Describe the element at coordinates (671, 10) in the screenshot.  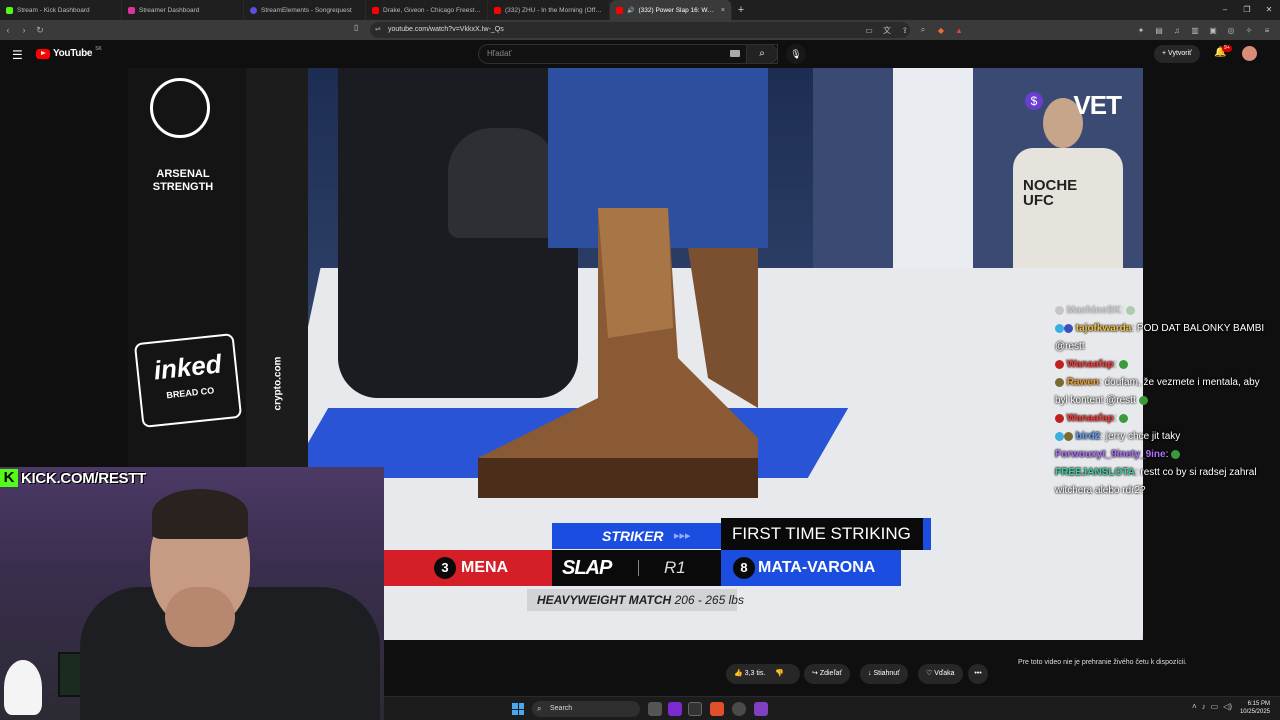
I see `tab-youtube-power-slap: 🔊(332) Power Slap 16: WOLVES×` at that location.